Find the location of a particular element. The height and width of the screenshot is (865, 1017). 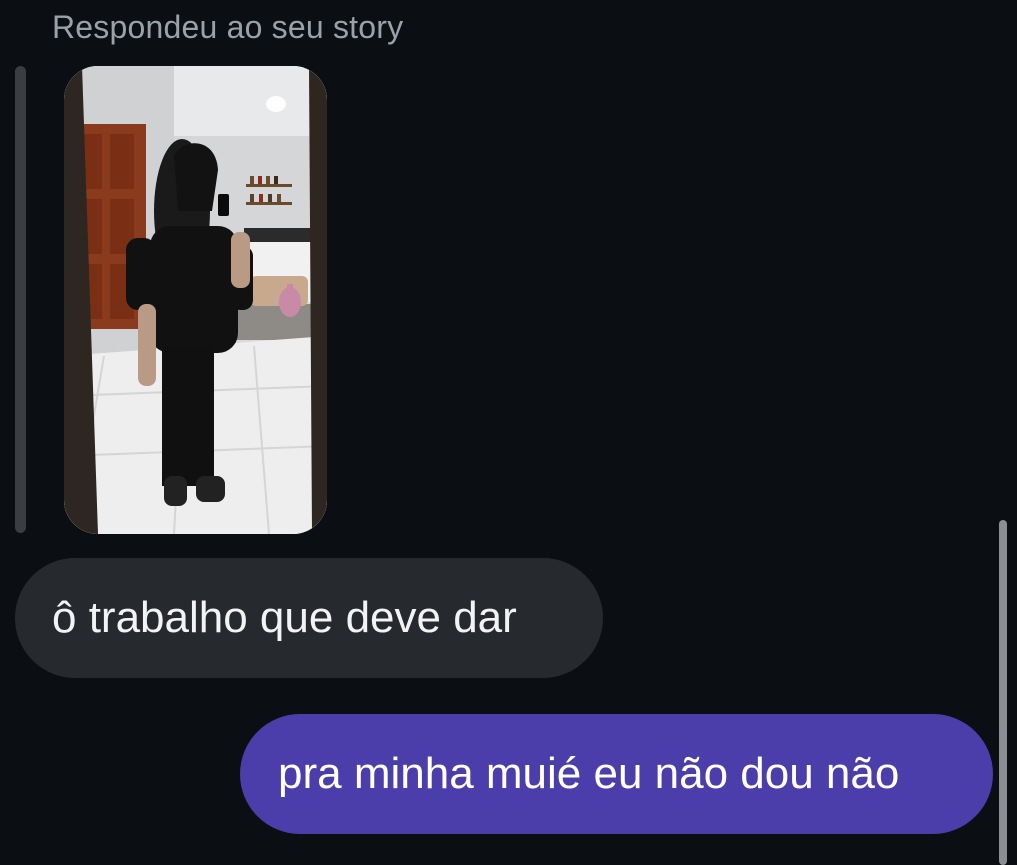

scrollbar is located at coordinates (1003, 692).